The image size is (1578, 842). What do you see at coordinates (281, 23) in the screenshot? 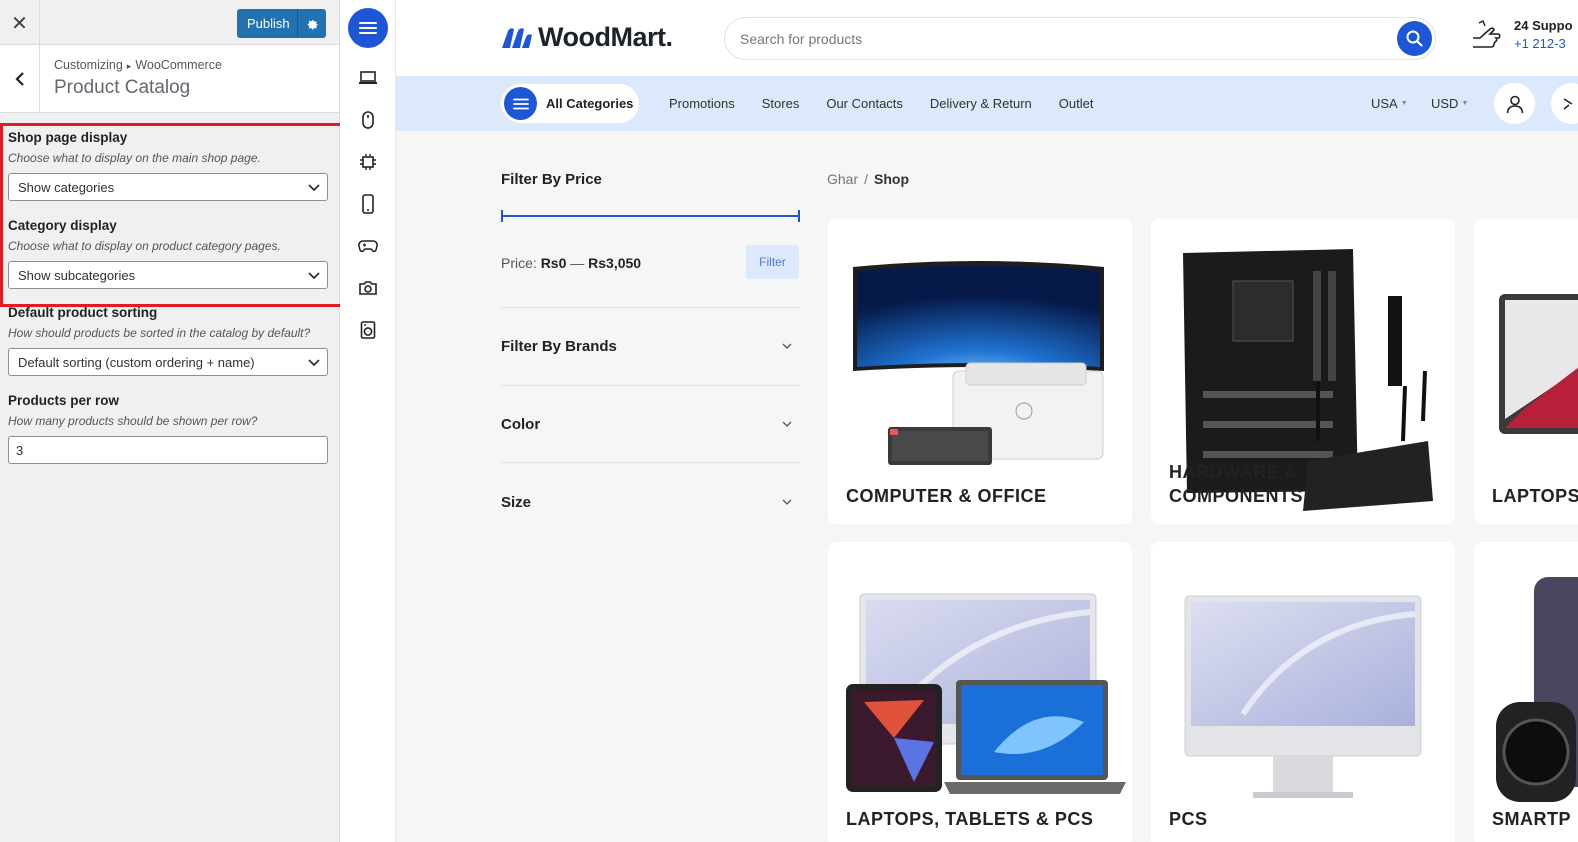
I see `publish-button: Publish` at bounding box center [281, 23].